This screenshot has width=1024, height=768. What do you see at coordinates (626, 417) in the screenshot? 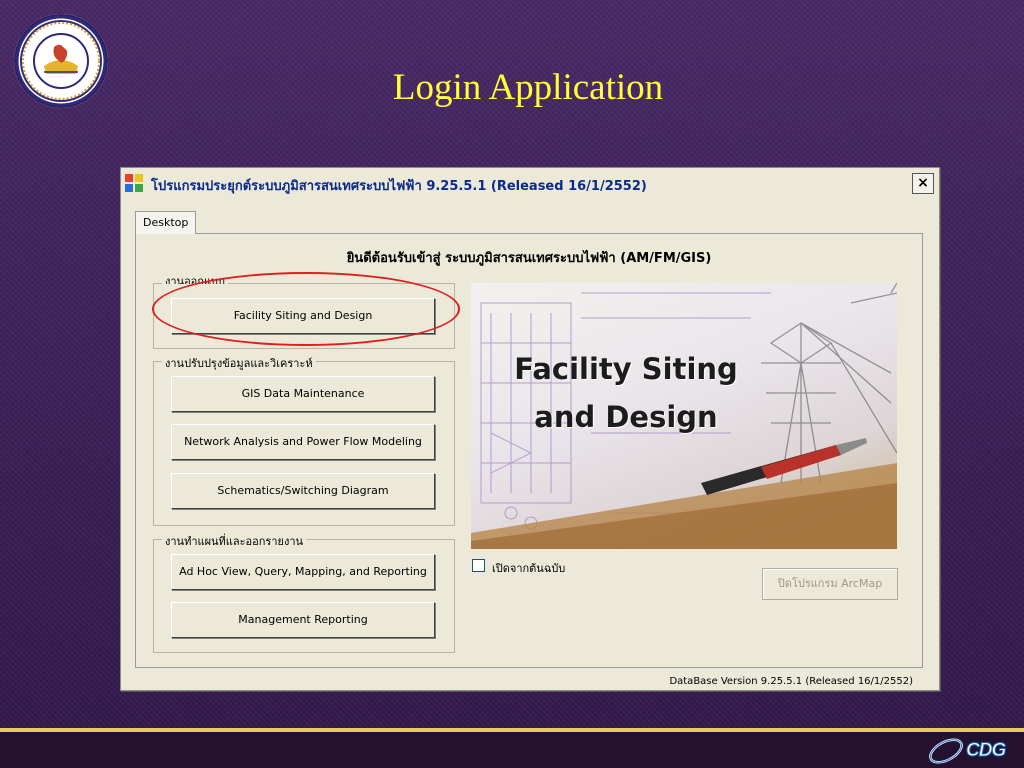
I see `preview-caption-line2: and Design` at bounding box center [626, 417].